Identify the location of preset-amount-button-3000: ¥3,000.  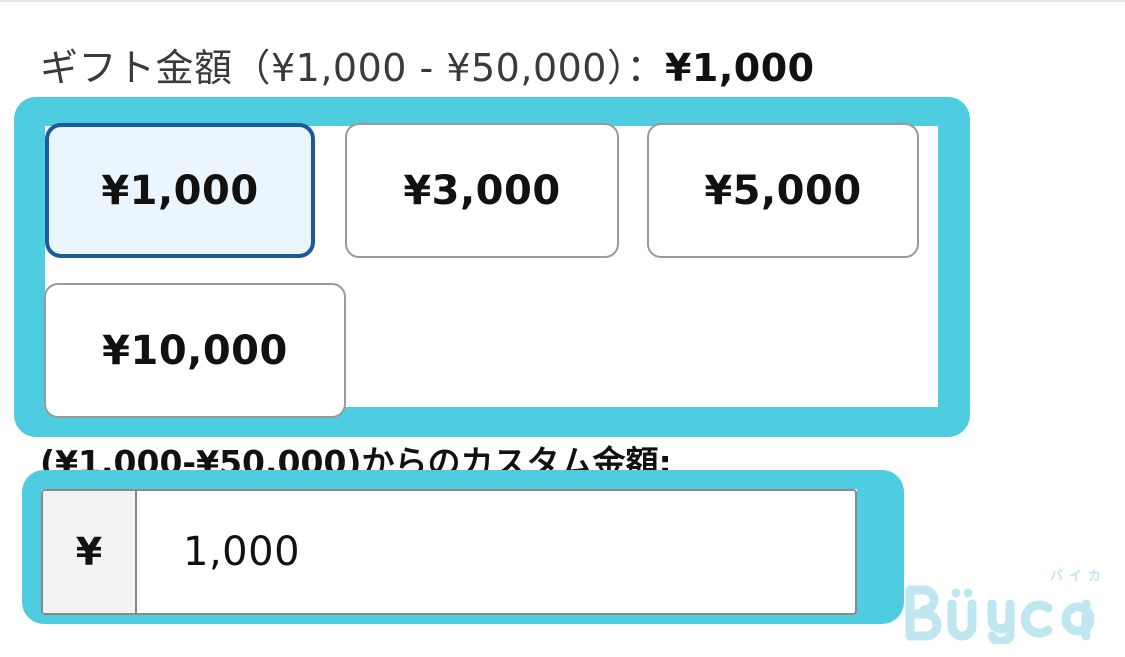
(482, 190).